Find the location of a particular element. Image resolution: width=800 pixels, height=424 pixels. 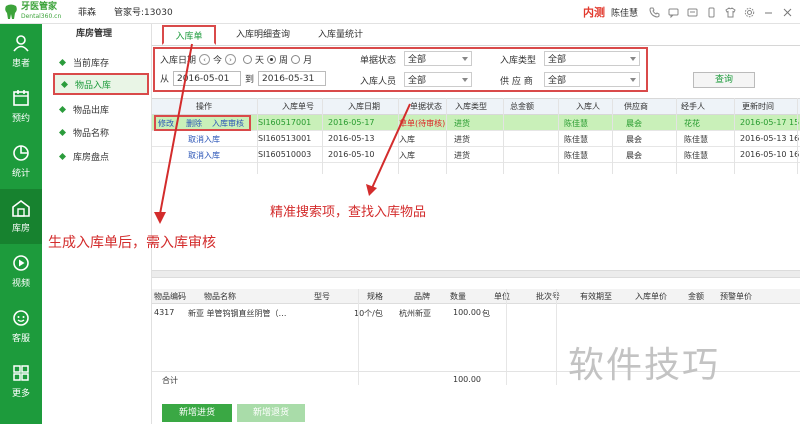

submenu-item-item-names: 物品名称 is located at coordinates (101, 132).